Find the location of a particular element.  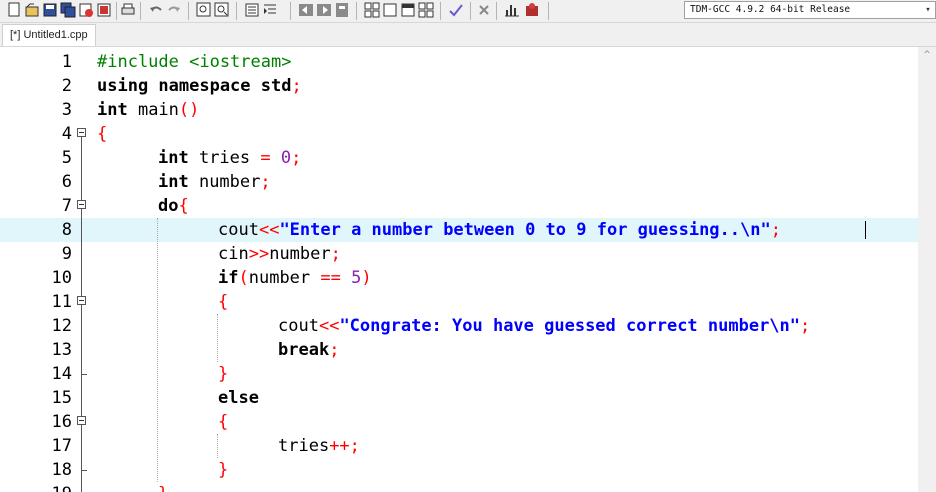

compile-icon is located at coordinates (456, 10).